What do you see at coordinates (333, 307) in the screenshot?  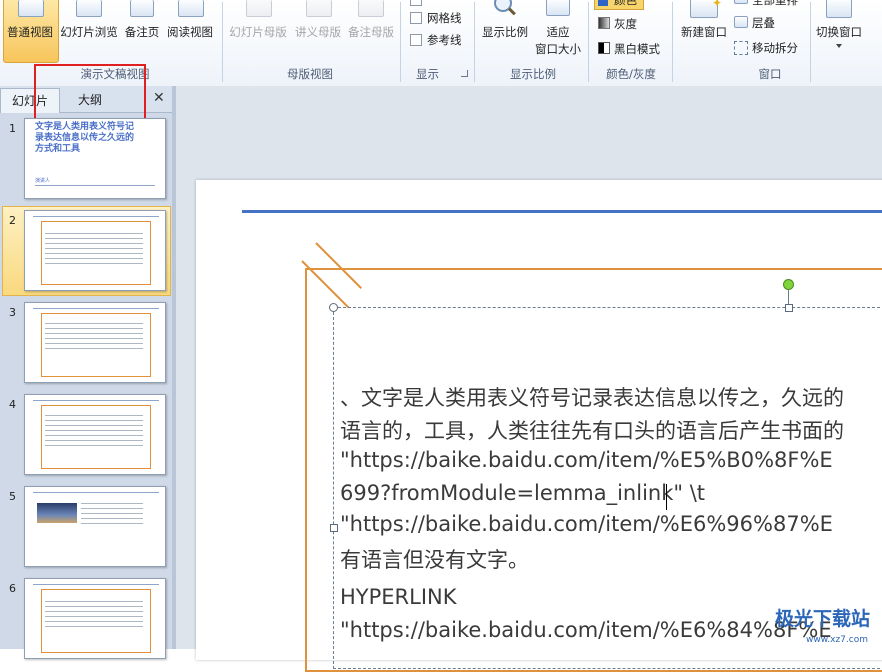 I see `resize-handle-top-left-icon` at bounding box center [333, 307].